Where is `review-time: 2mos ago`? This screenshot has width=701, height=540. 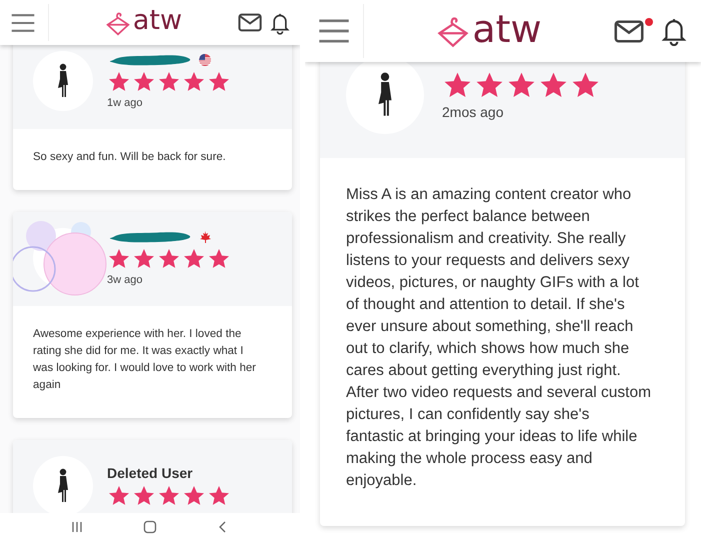 review-time: 2mos ago is located at coordinates (473, 112).